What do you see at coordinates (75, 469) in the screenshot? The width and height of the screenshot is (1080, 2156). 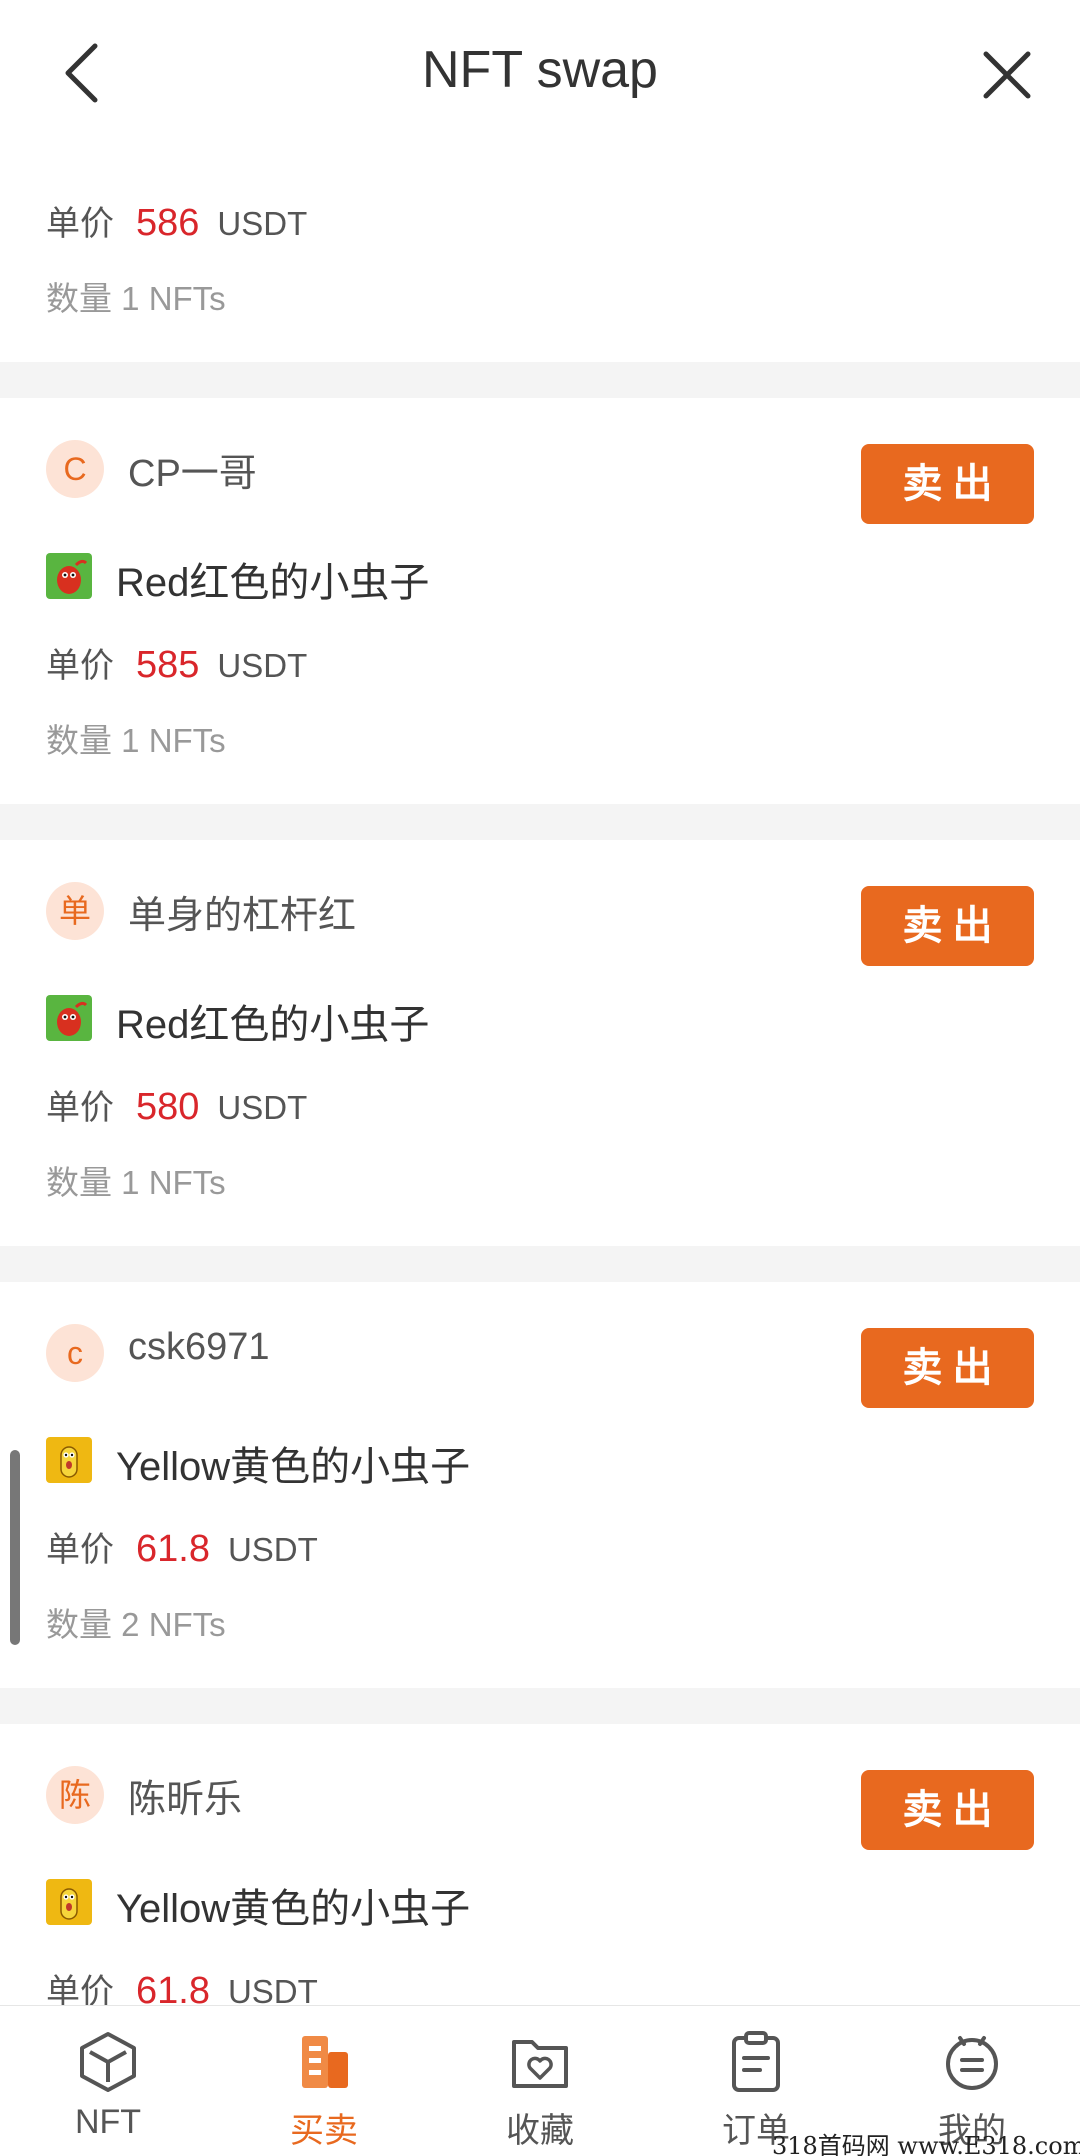 I see `avatar: C` at bounding box center [75, 469].